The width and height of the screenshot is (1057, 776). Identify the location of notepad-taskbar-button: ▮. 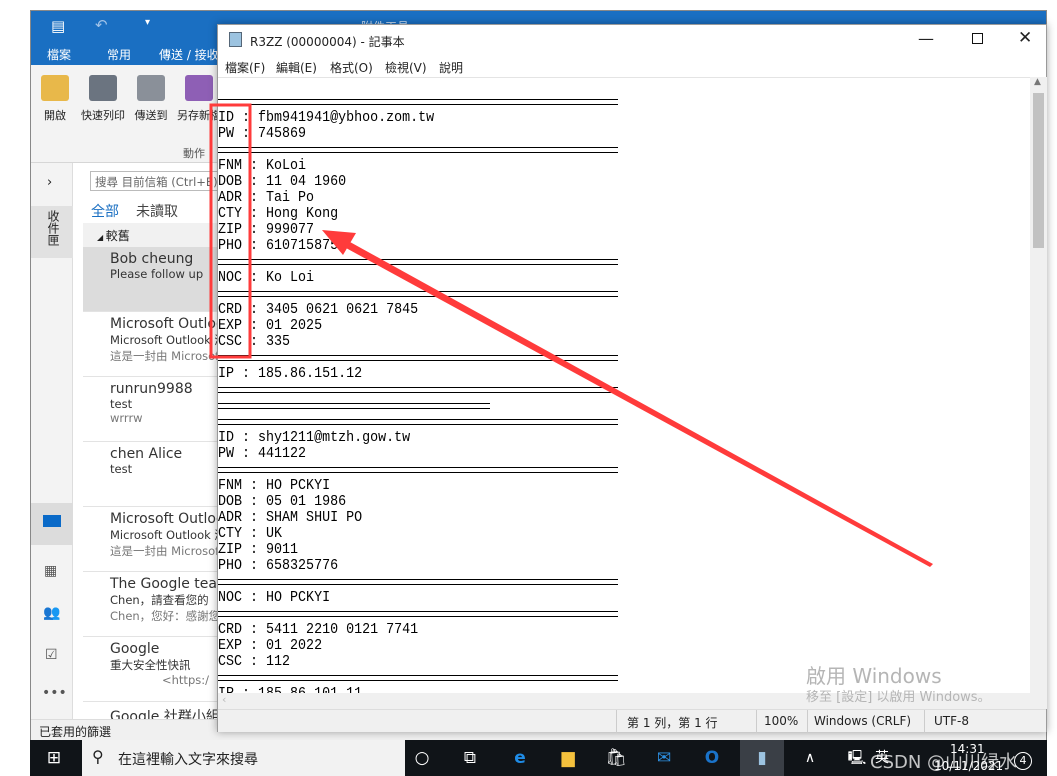
(762, 758).